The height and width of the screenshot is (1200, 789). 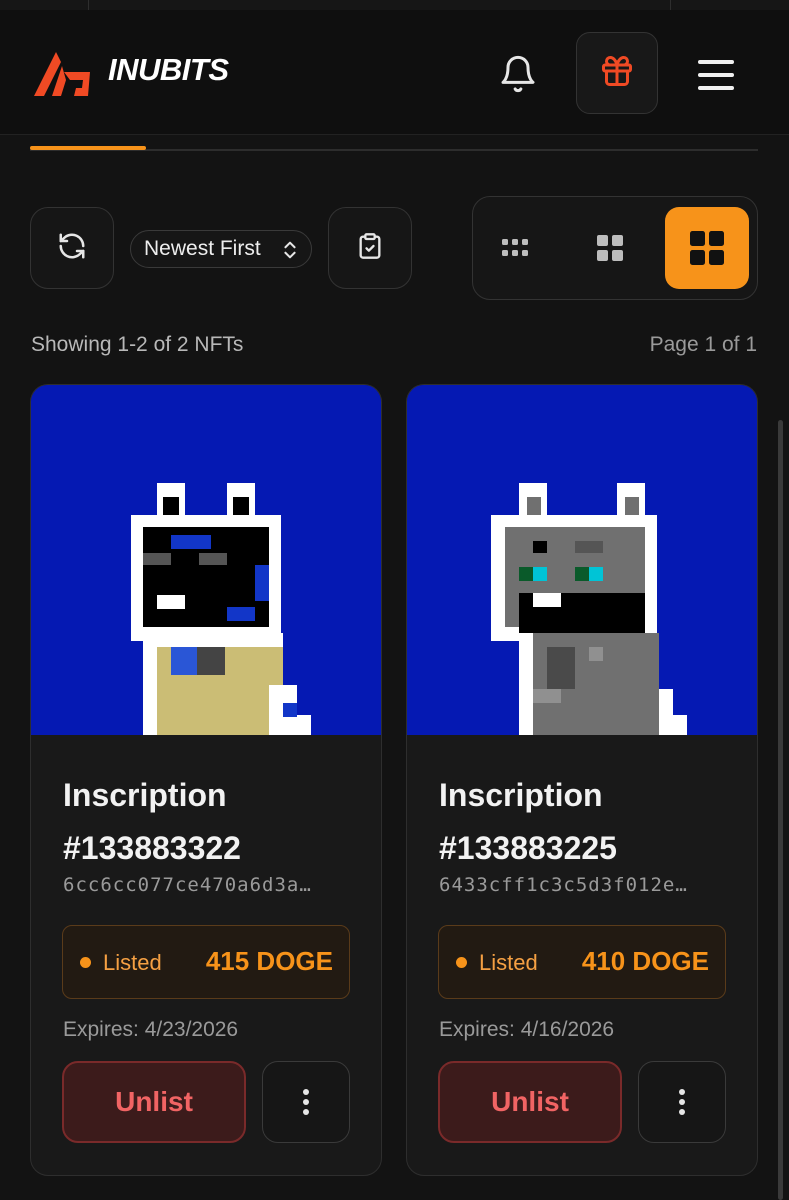 I want to click on refresh-button, so click(x=72, y=248).